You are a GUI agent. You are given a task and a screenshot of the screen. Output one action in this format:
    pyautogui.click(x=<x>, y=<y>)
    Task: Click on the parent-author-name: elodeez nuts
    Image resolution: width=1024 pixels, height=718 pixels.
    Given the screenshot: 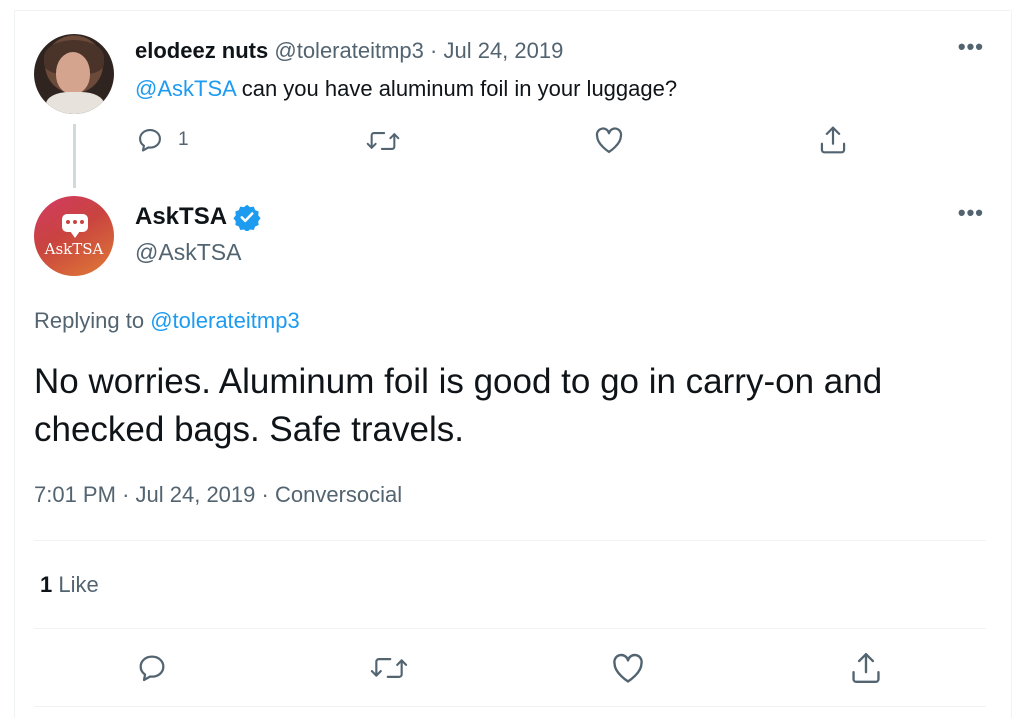 What is the action you would take?
    pyautogui.click(x=201, y=50)
    